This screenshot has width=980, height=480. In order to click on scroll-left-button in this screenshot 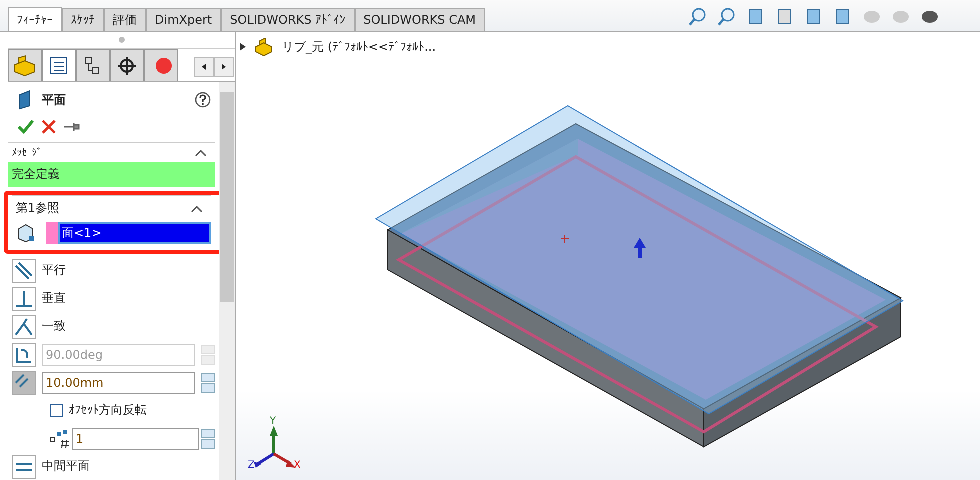, I will do `click(204, 67)`.